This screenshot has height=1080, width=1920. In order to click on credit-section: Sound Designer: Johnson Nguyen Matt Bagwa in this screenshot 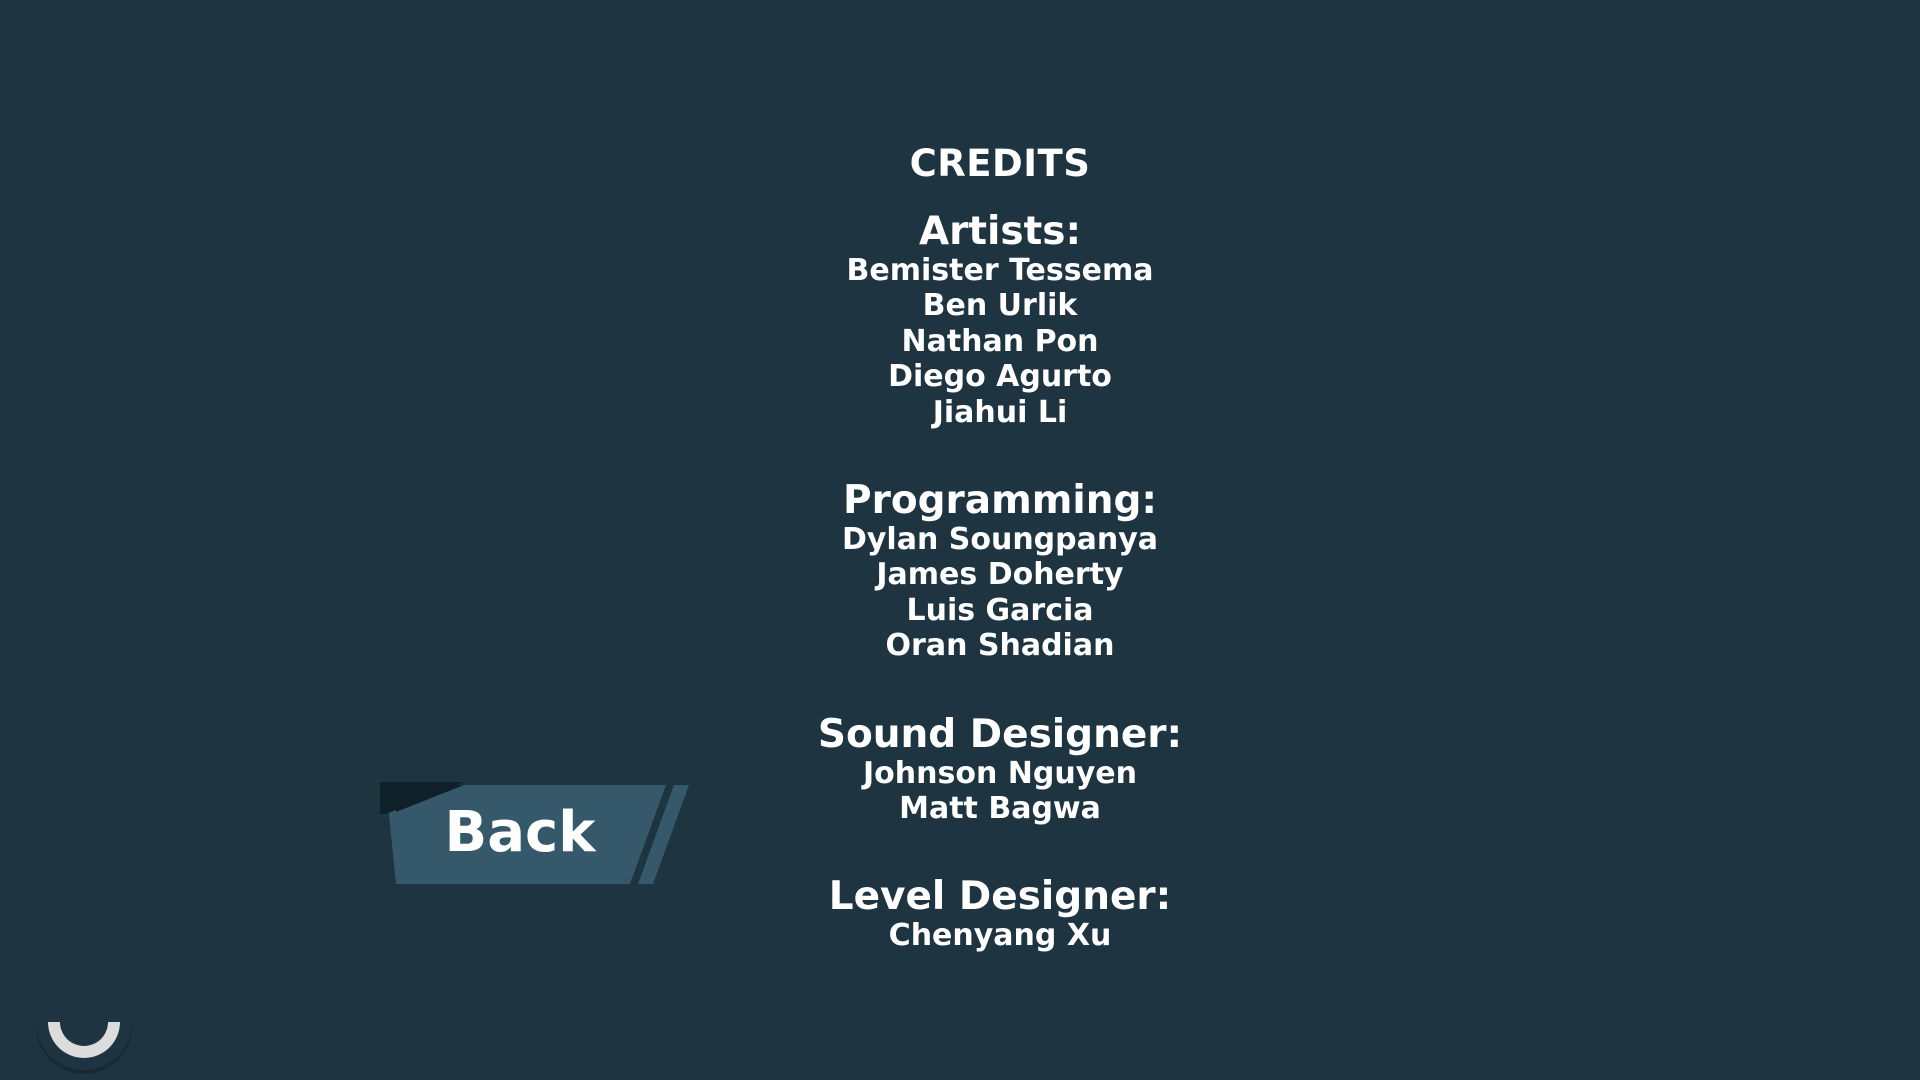, I will do `click(1000, 769)`.